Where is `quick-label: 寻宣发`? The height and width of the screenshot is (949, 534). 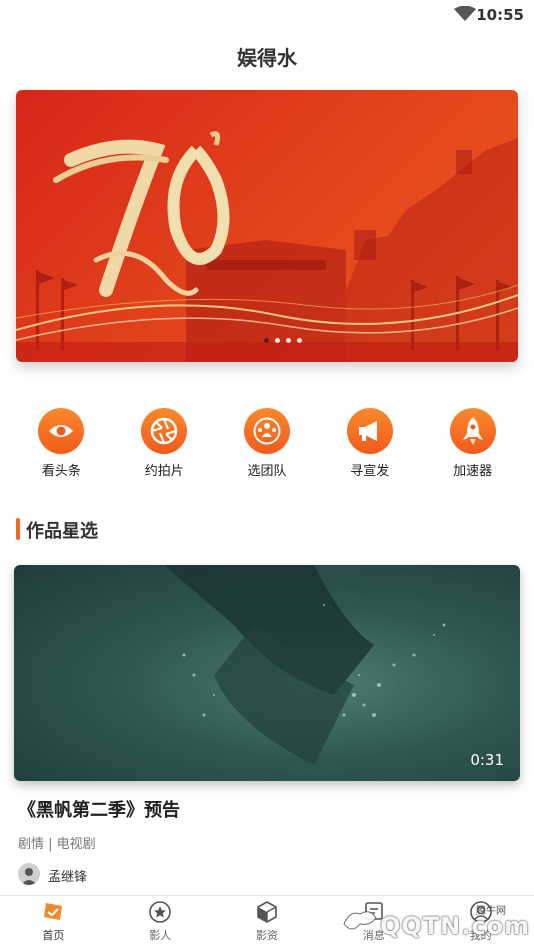
quick-label: 寻宣发 is located at coordinates (370, 471).